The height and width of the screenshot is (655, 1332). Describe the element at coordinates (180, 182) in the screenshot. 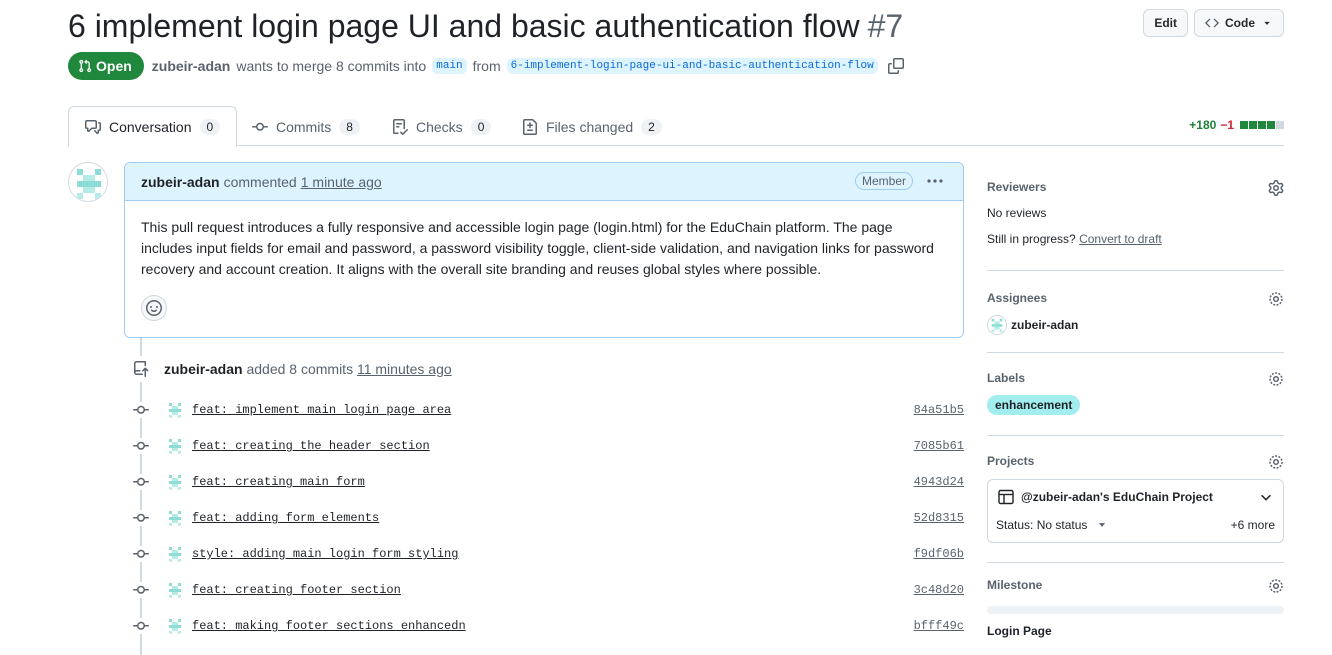

I see `comment-author: zubeir-adan` at that location.